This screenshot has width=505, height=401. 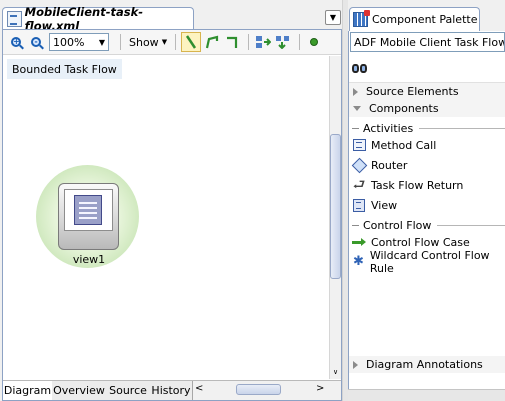 What do you see at coordinates (404, 108) in the screenshot?
I see `section-components-label: Components` at bounding box center [404, 108].